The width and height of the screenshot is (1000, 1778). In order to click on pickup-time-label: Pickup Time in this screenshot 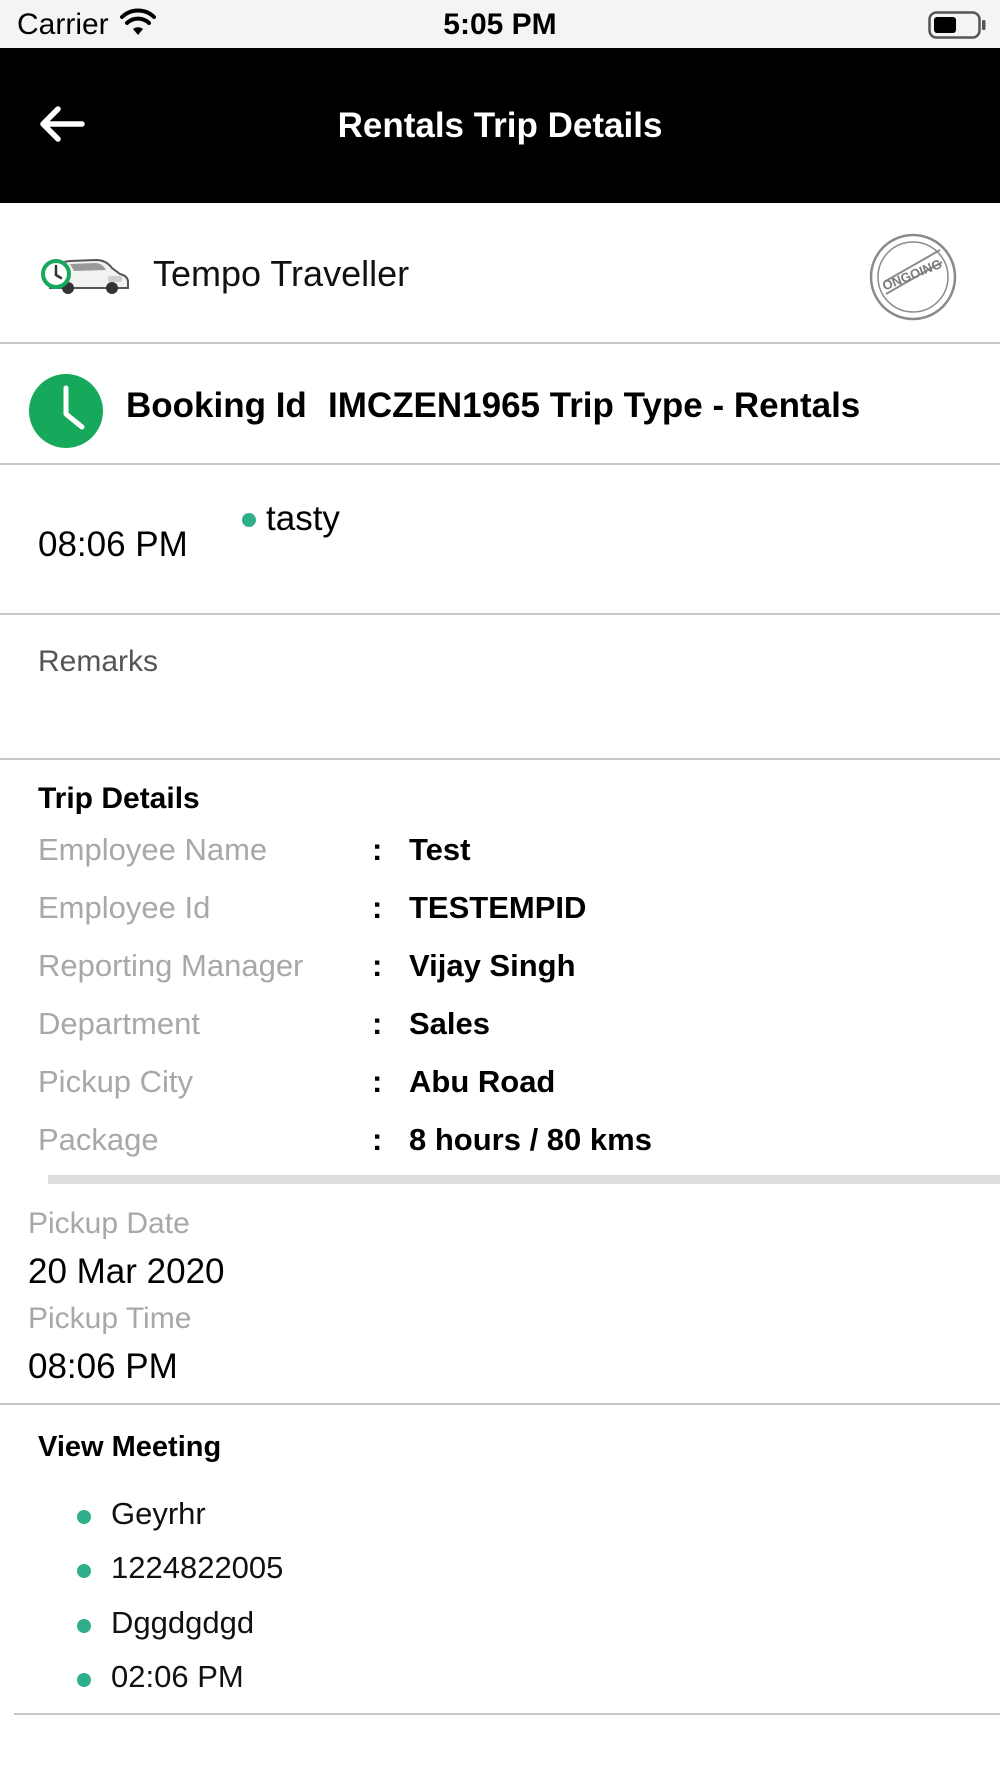, I will do `click(110, 1318)`.